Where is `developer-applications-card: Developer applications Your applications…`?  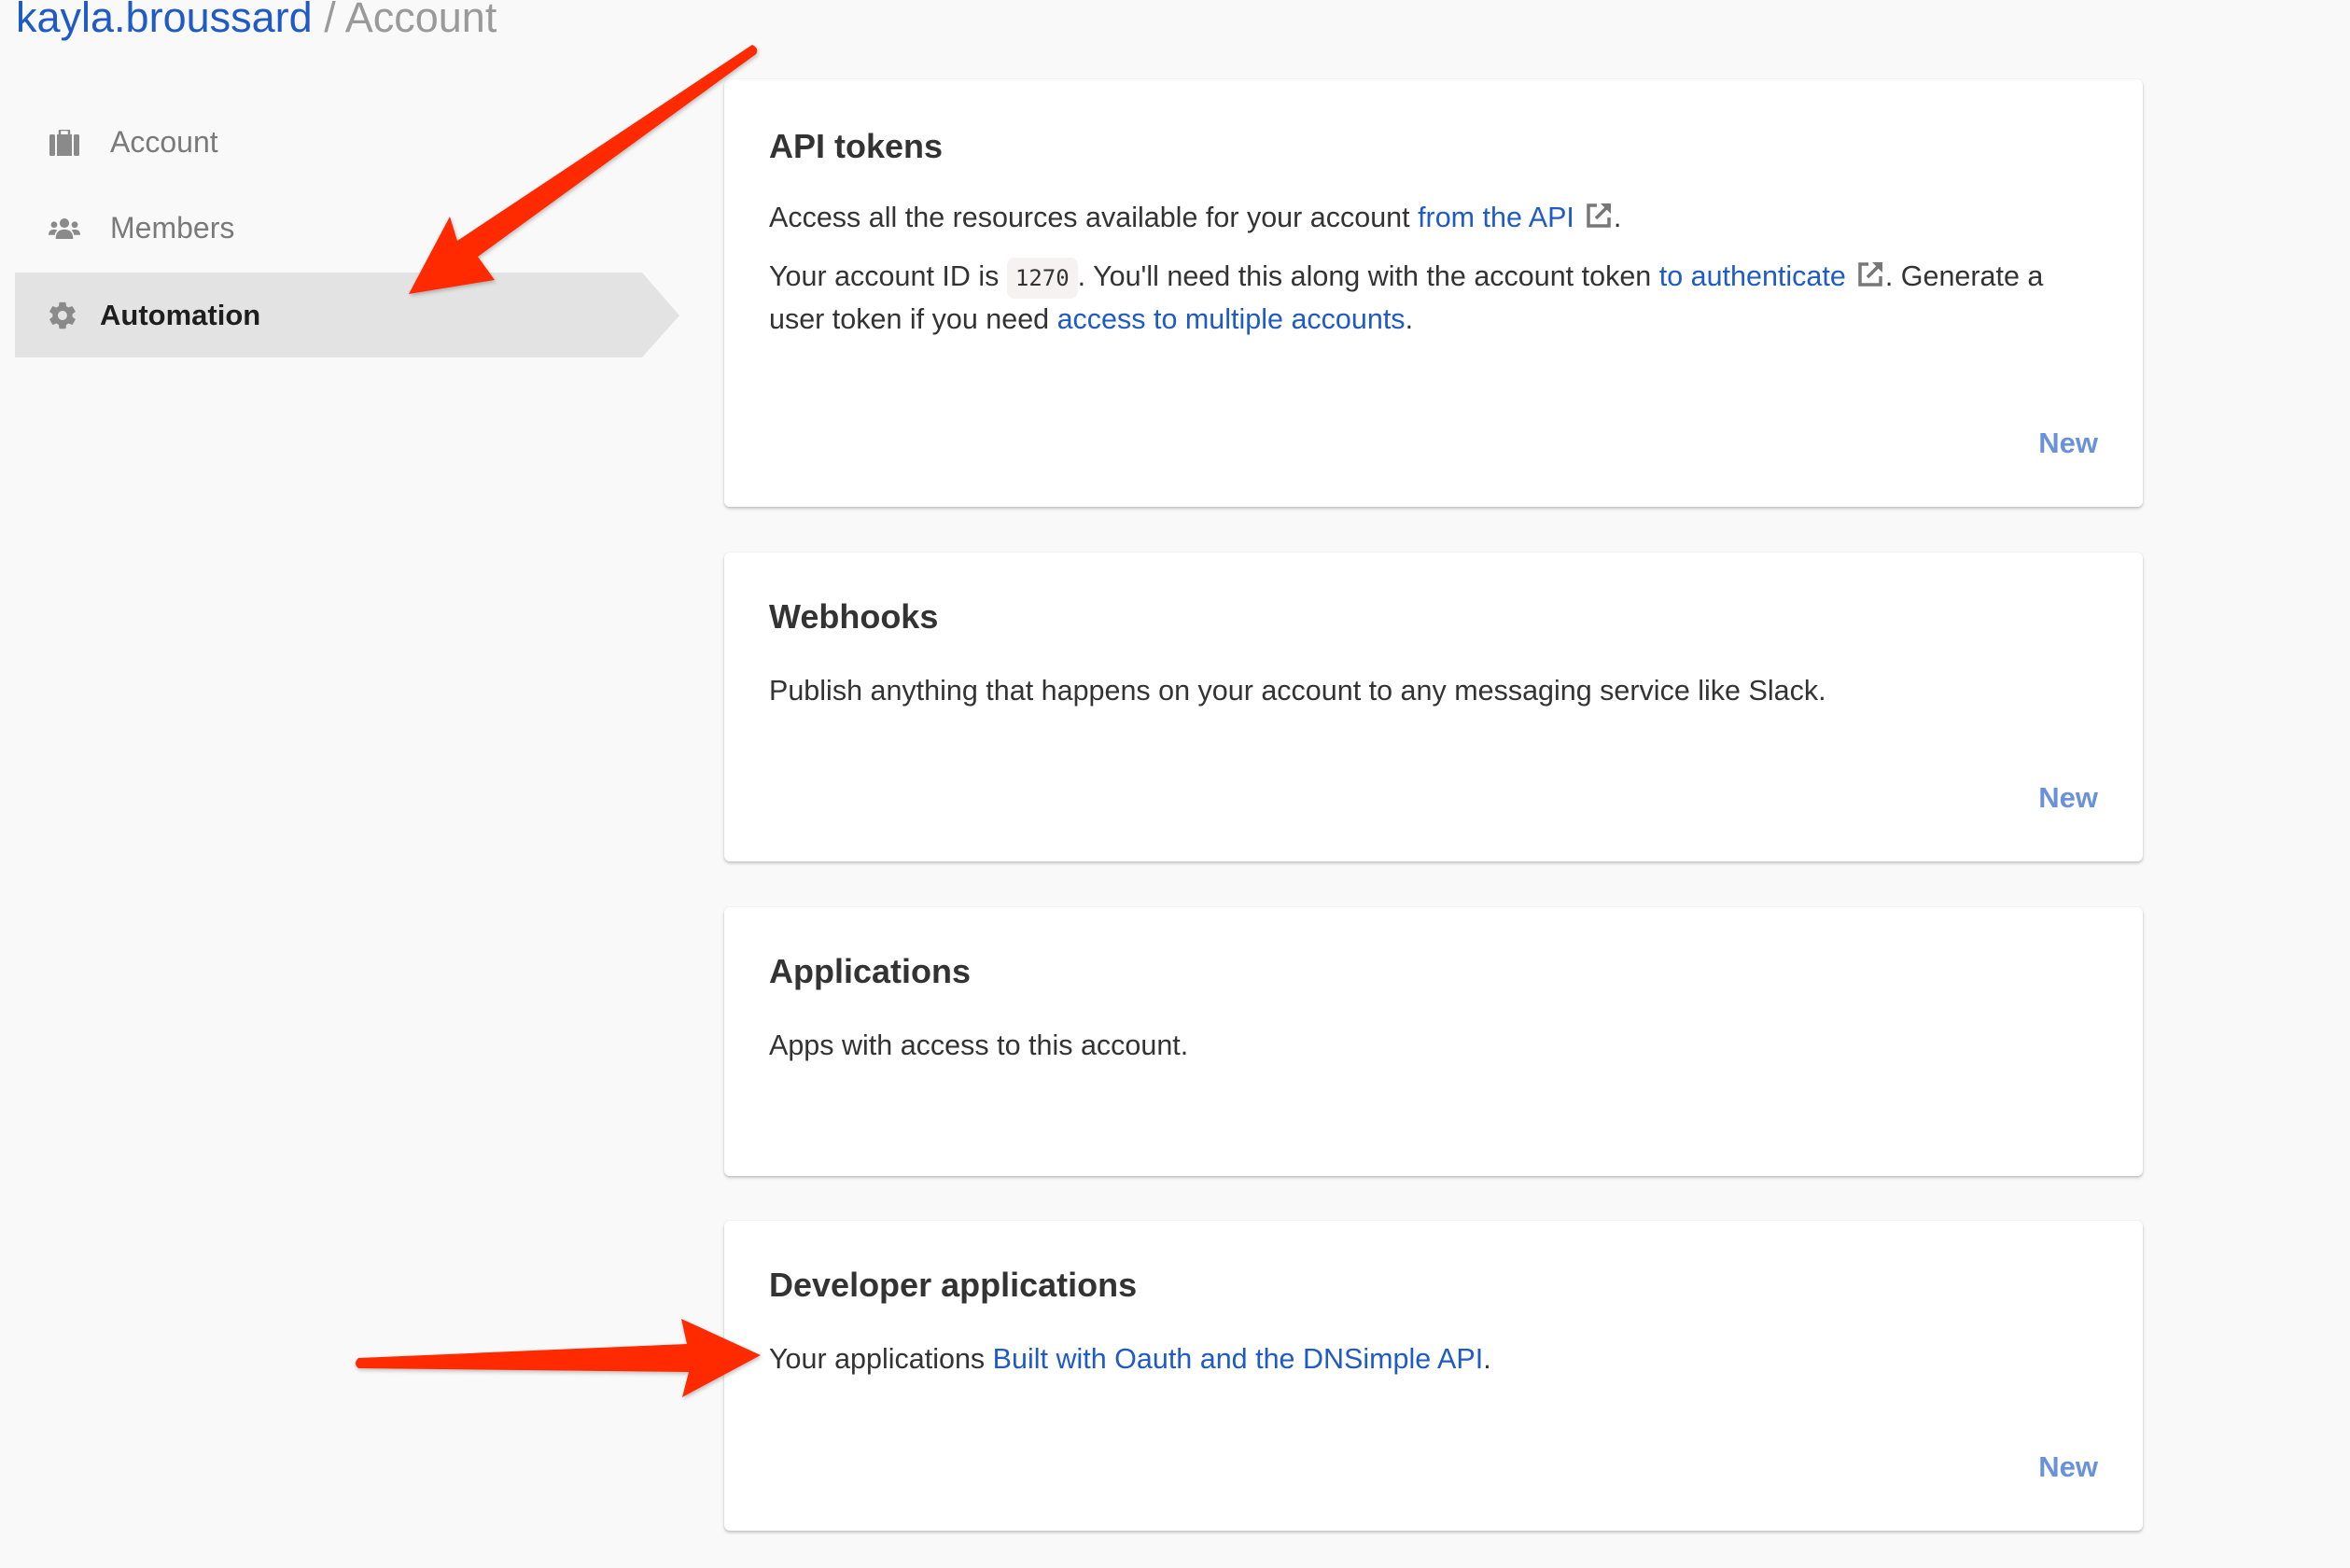 developer-applications-card: Developer applications Your applications… is located at coordinates (1433, 1376).